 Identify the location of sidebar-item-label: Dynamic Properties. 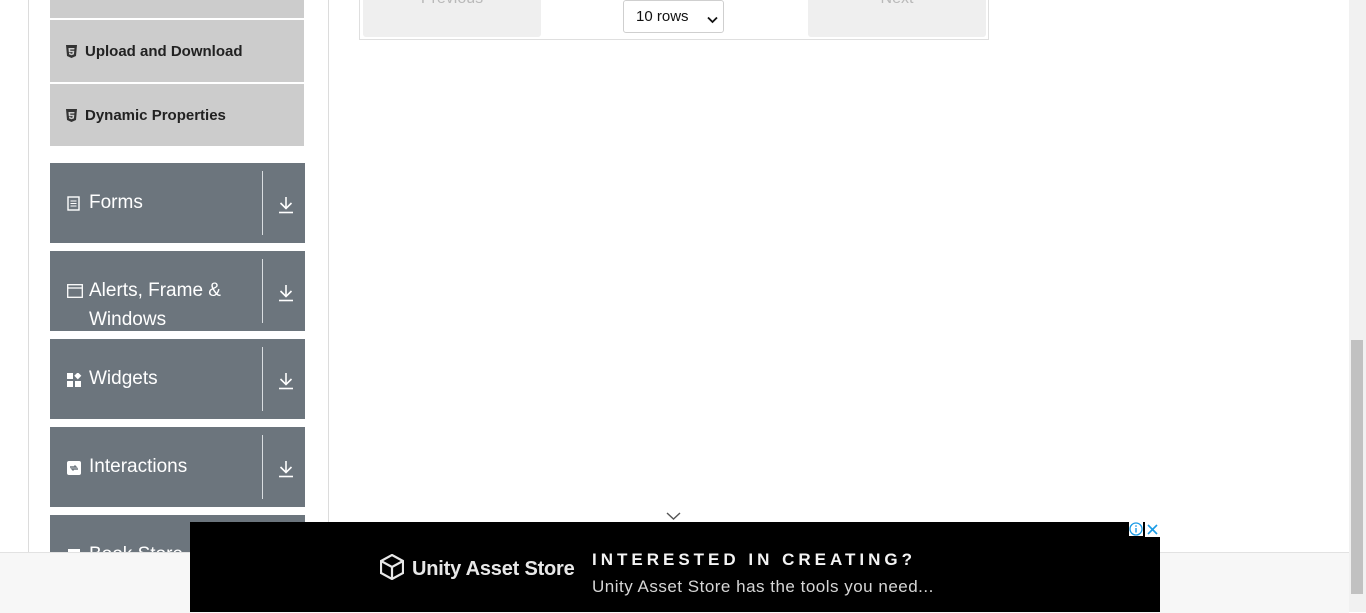
(155, 115).